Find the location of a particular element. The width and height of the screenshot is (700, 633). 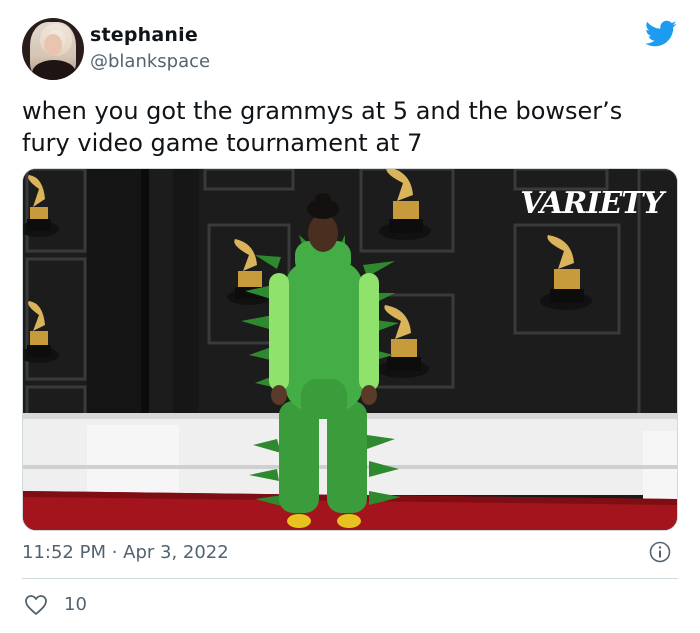

avatar-face is located at coordinates (53, 45).